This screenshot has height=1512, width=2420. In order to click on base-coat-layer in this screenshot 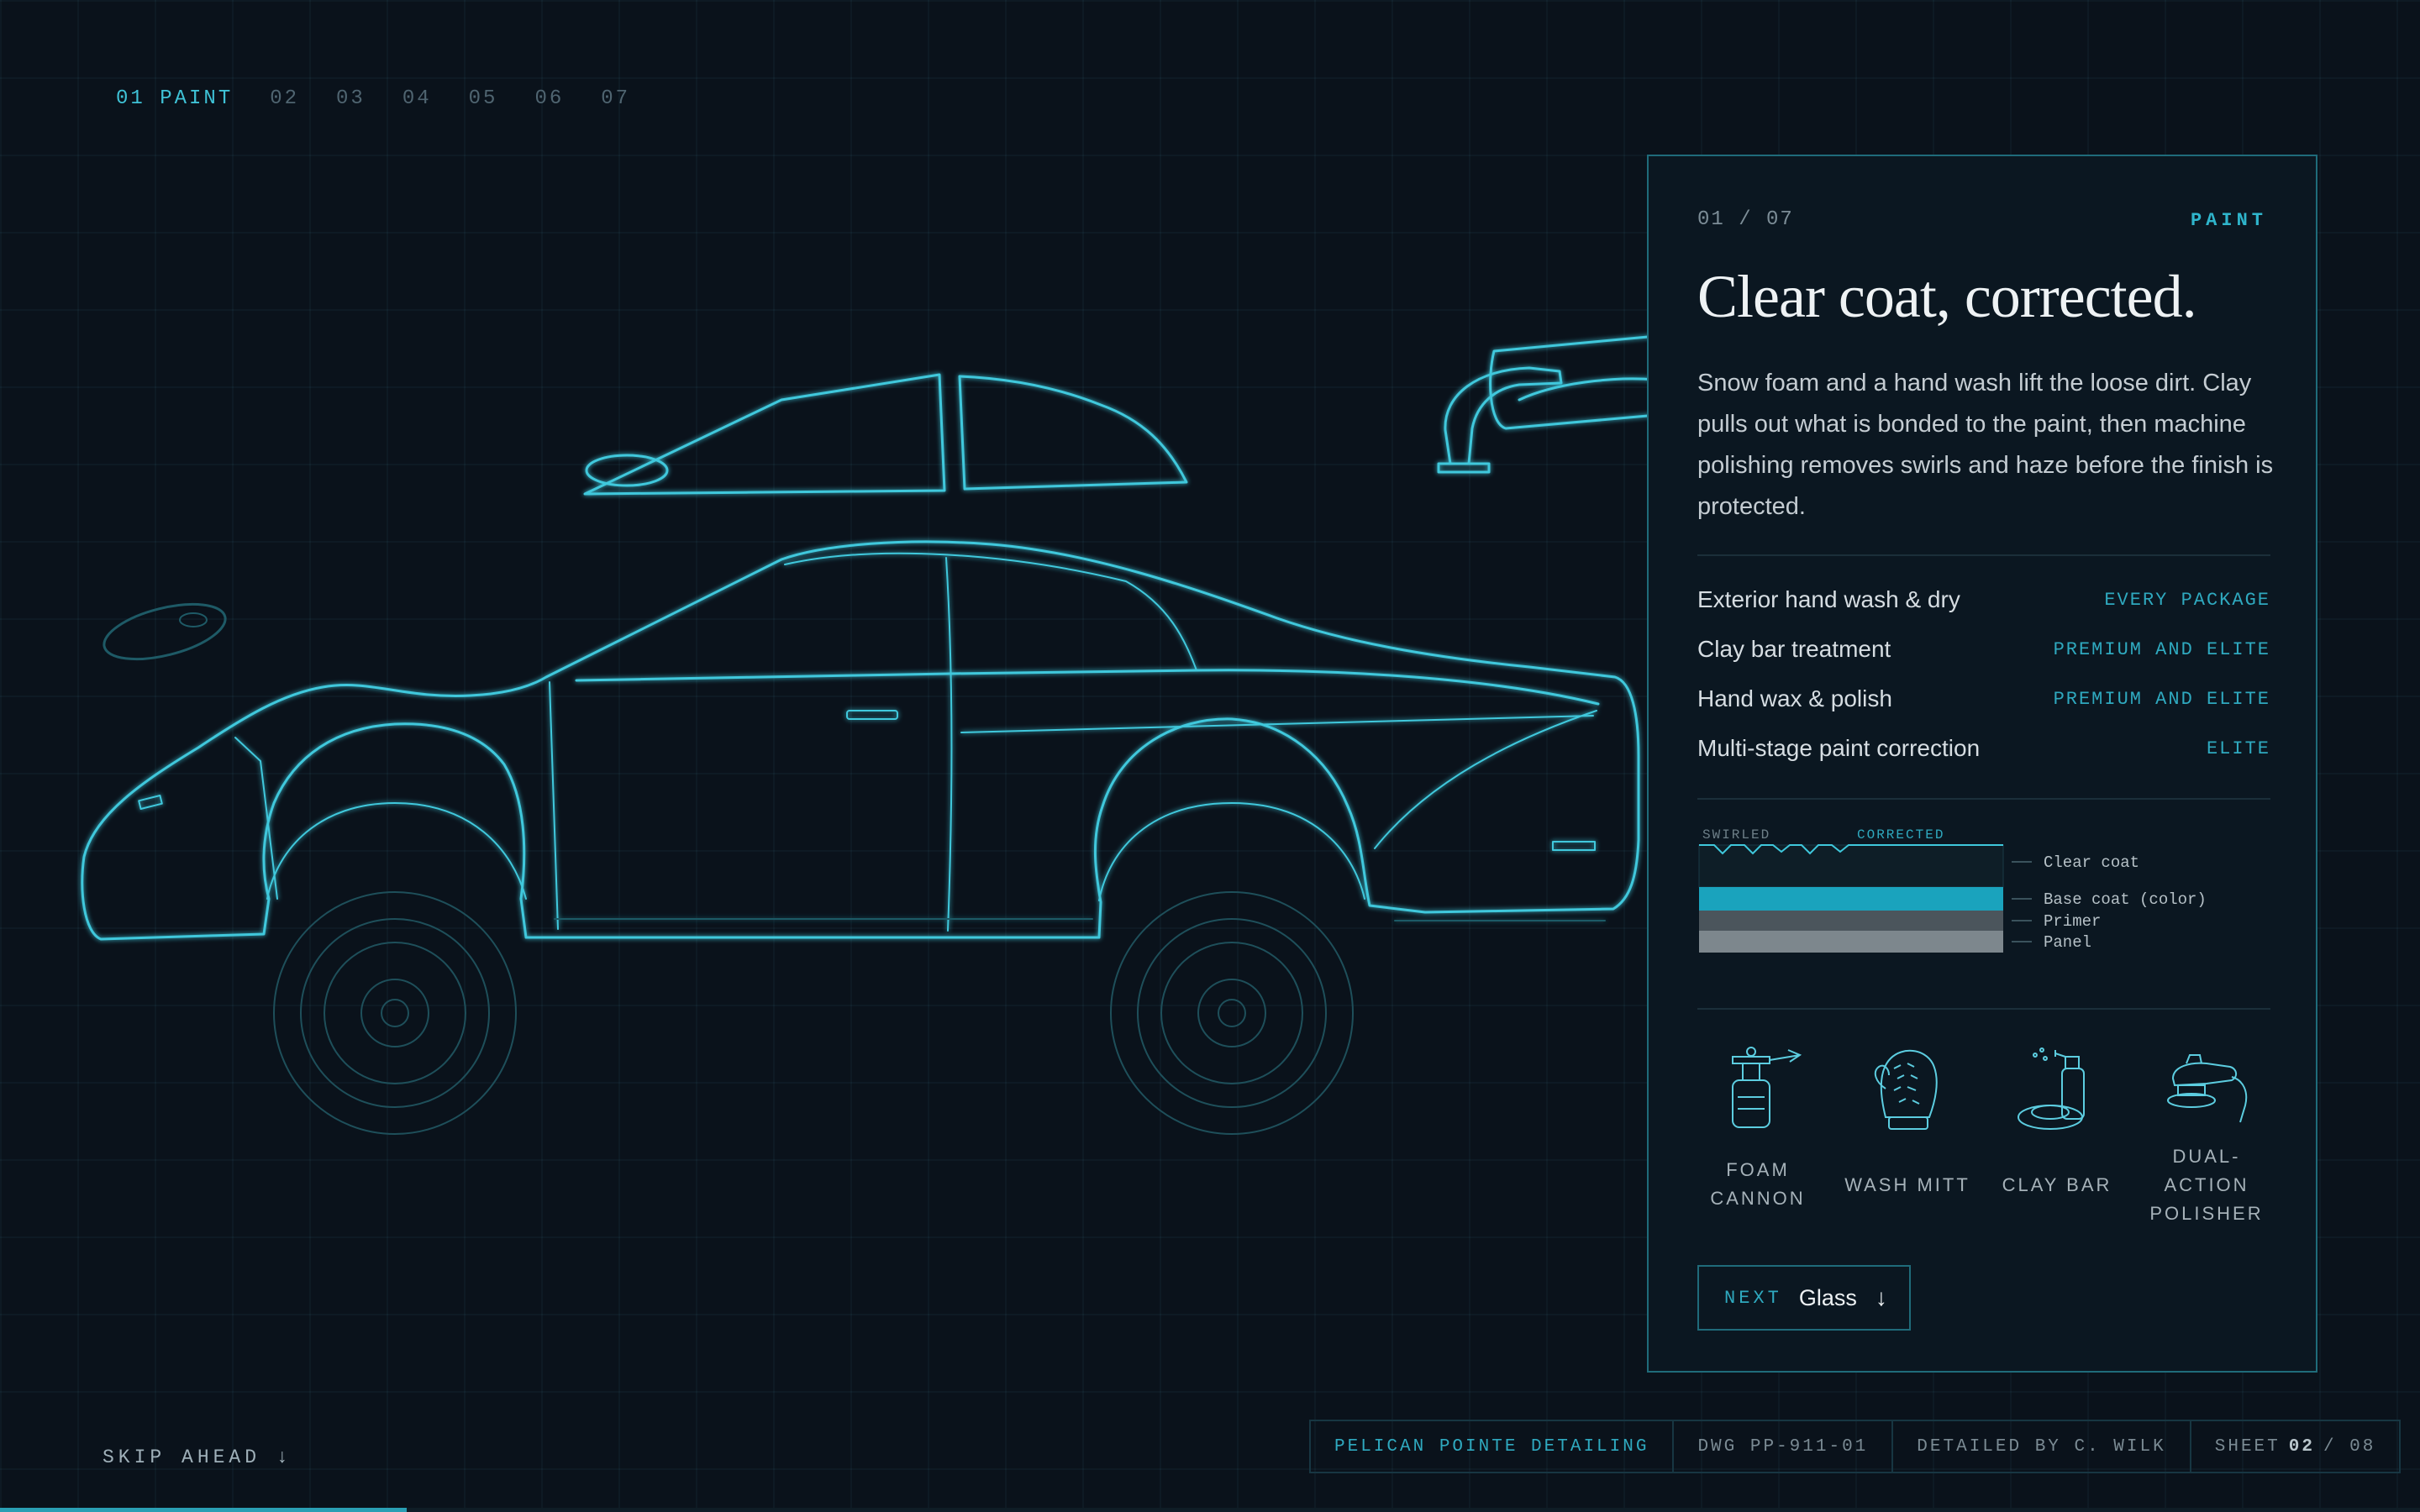, I will do `click(1851, 899)`.